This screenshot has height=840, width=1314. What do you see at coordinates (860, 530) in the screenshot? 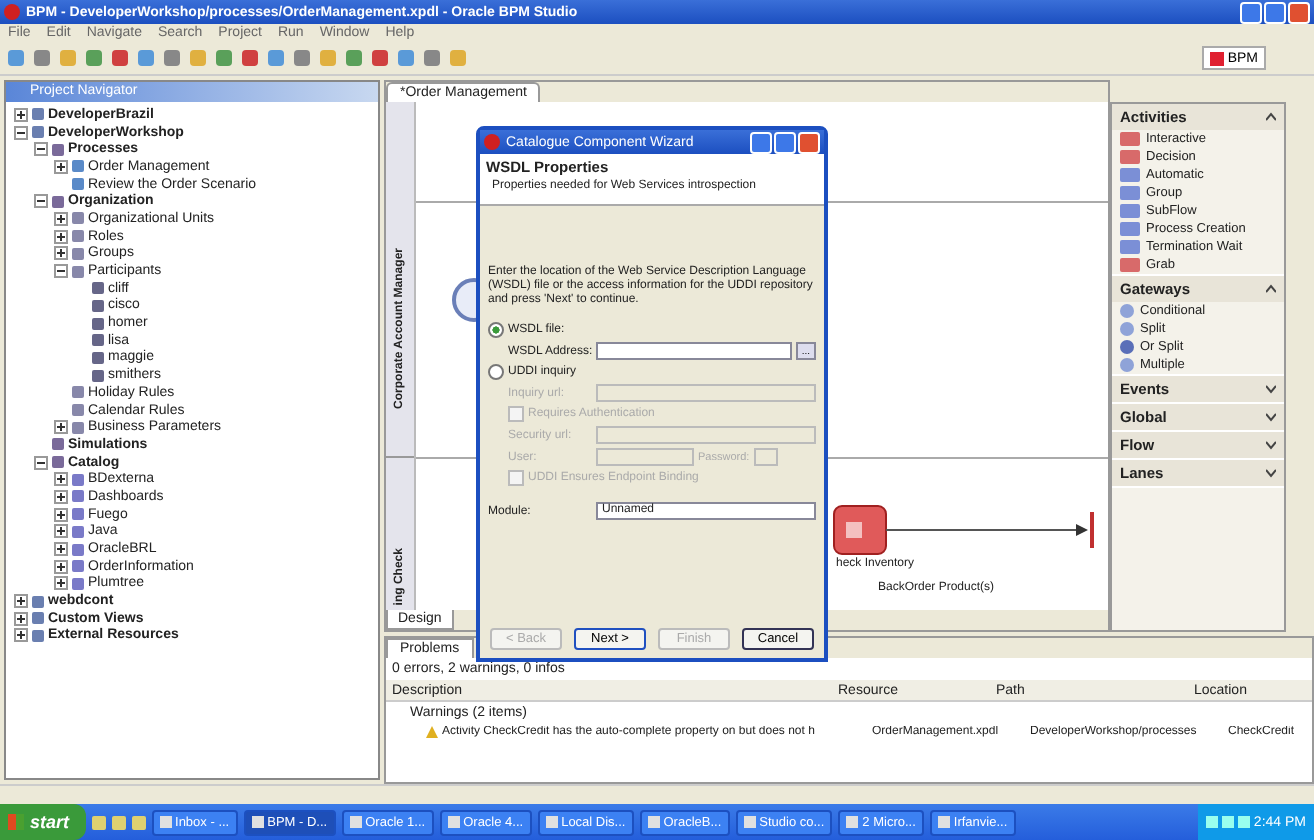
I see `activity-node` at bounding box center [860, 530].